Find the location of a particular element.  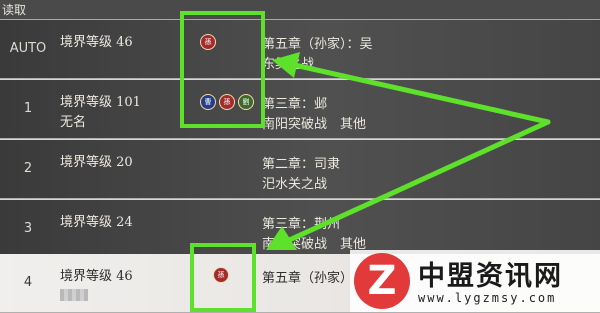

slot-number: 2 is located at coordinates (28, 168).